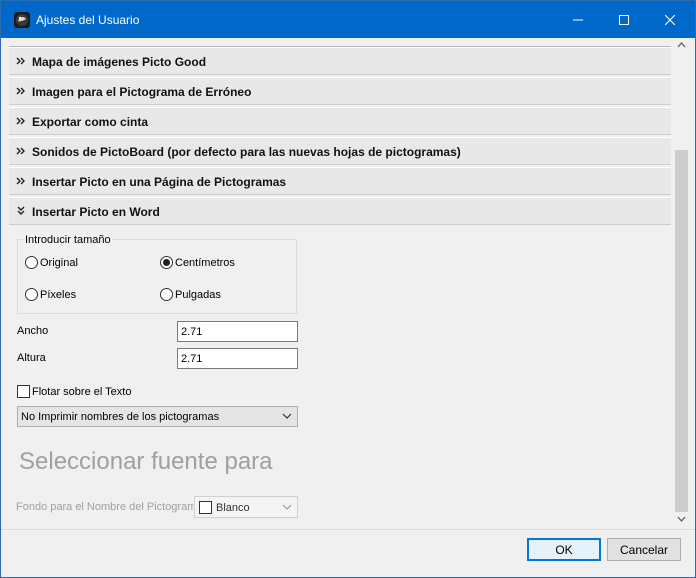 This screenshot has height=578, width=696. I want to click on section-label: Imagen para el Pictograma de Erróneo, so click(142, 92).